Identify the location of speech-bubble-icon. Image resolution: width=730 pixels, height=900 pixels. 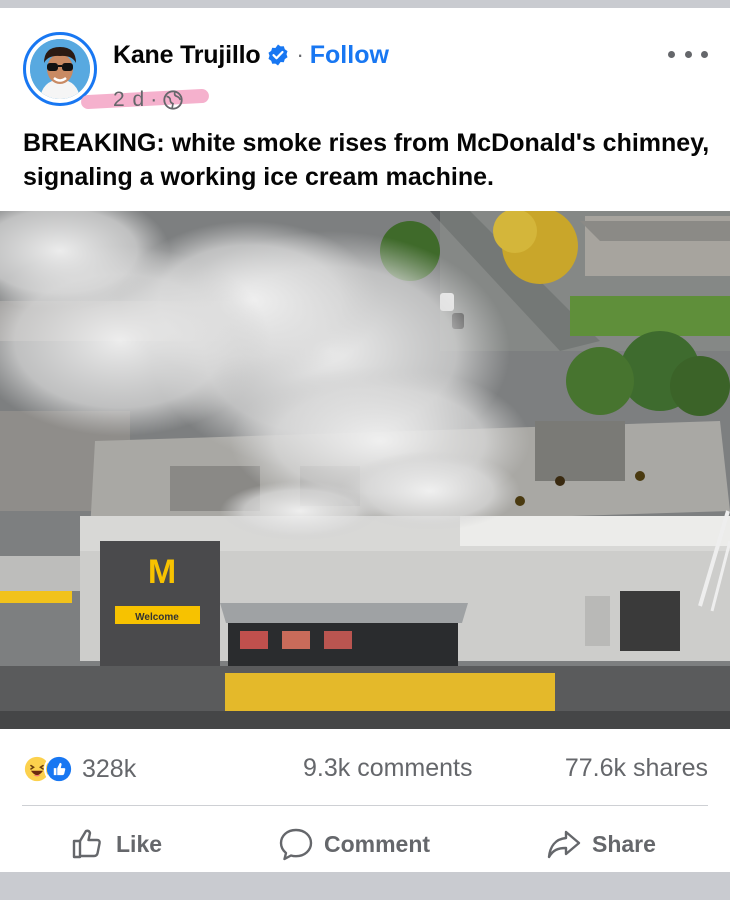
(296, 844).